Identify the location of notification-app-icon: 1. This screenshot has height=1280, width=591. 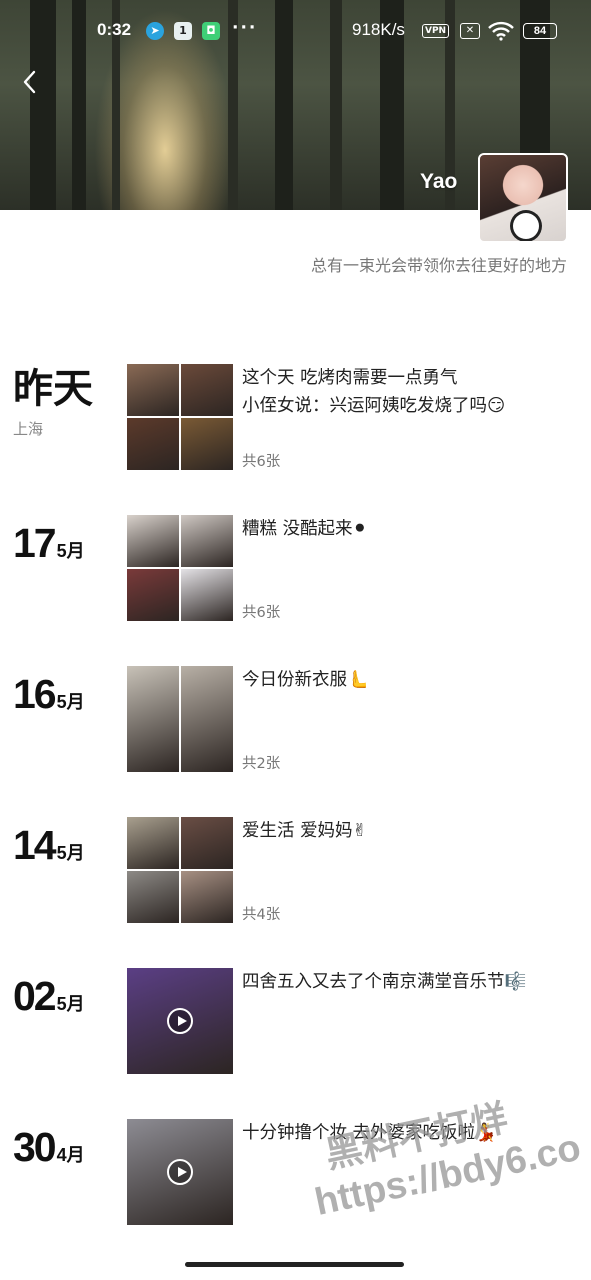
(183, 31).